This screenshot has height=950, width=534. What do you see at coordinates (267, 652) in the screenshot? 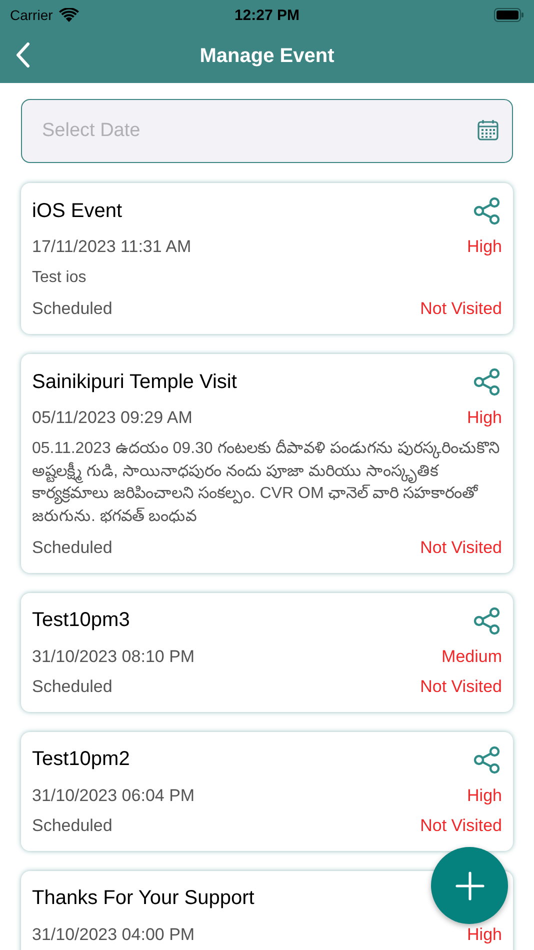
I see `event-card: Test10pm3 31/10/2023 08:10 PM Medium Scheduled Not Visited` at bounding box center [267, 652].